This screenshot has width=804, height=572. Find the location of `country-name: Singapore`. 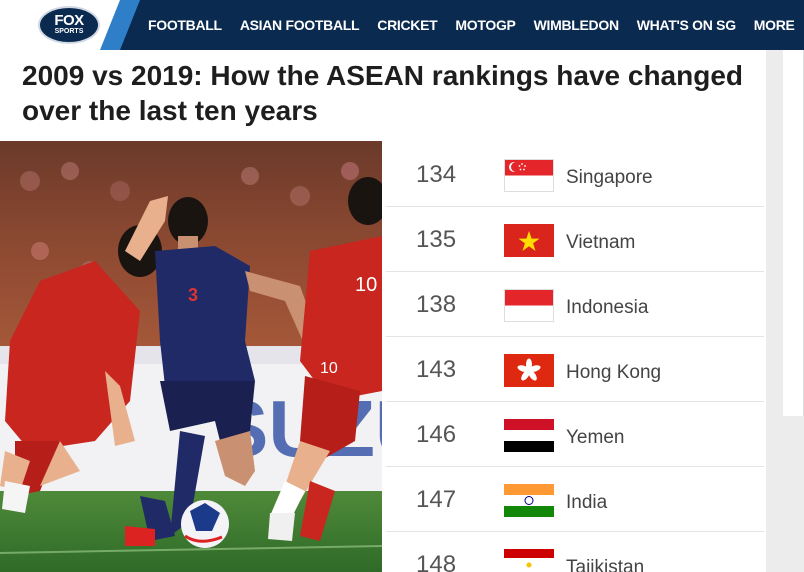

country-name: Singapore is located at coordinates (609, 177).